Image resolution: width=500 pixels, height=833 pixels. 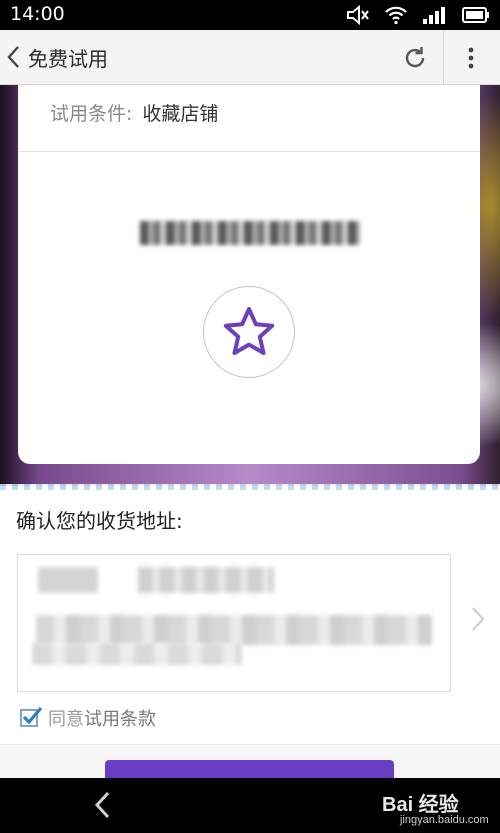 I want to click on address-card, so click(x=234, y=623).